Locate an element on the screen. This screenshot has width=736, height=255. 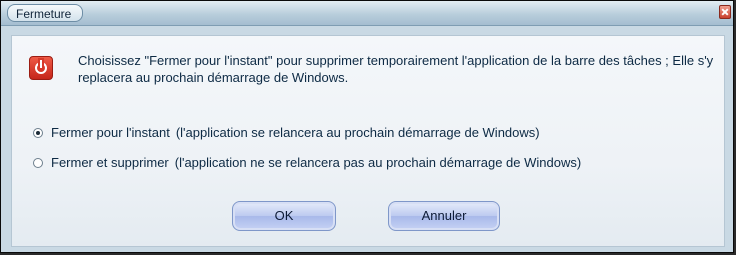
close-icon is located at coordinates (725, 12).